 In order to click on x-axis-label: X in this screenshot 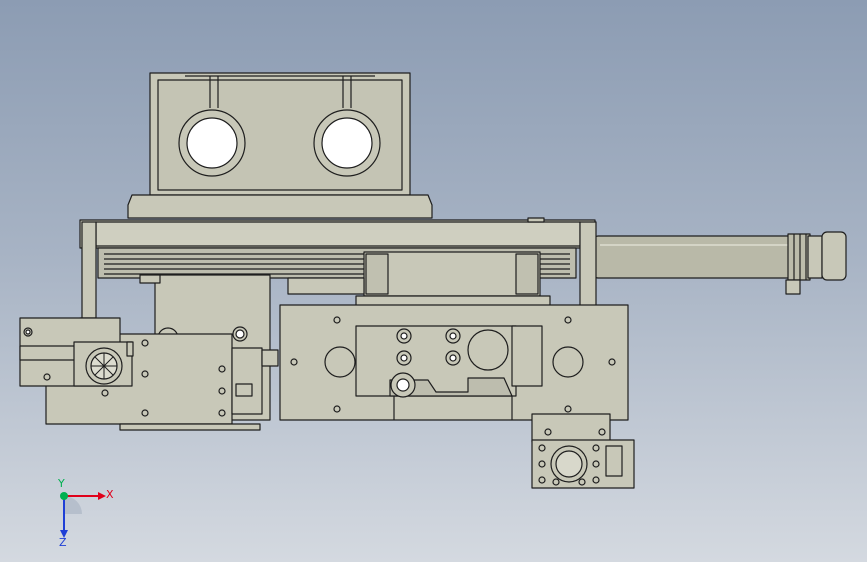, I will do `click(110, 494)`.